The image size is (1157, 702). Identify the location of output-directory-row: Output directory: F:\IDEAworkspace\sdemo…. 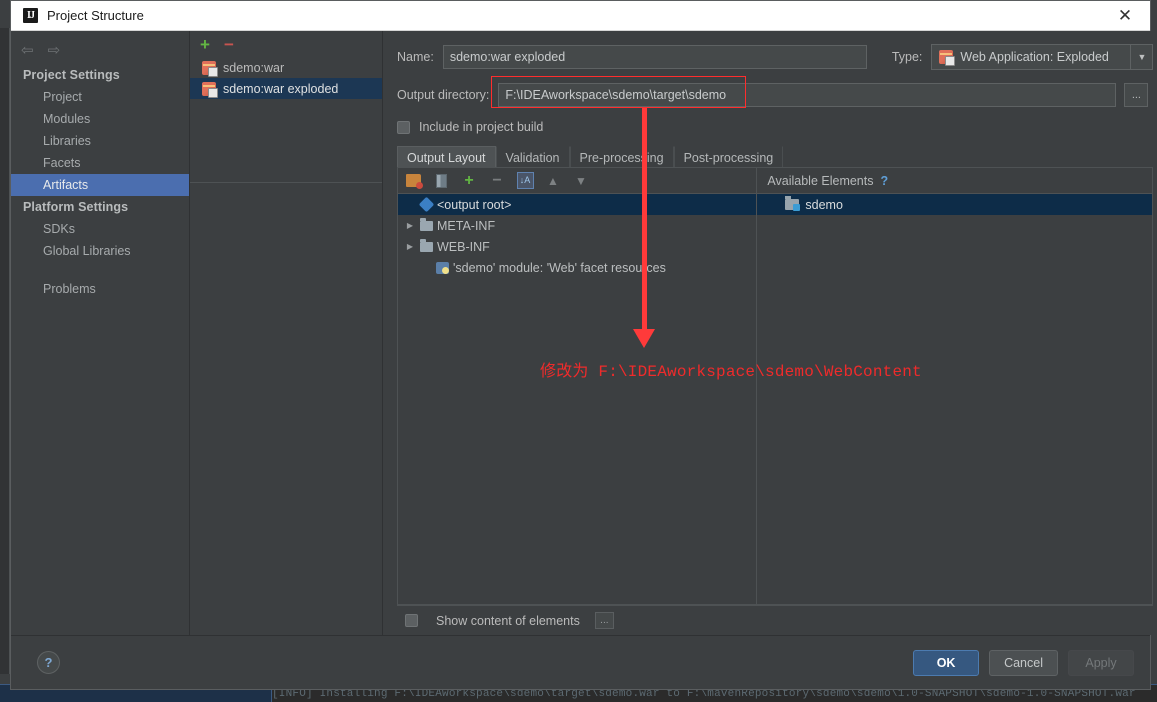
(775, 95).